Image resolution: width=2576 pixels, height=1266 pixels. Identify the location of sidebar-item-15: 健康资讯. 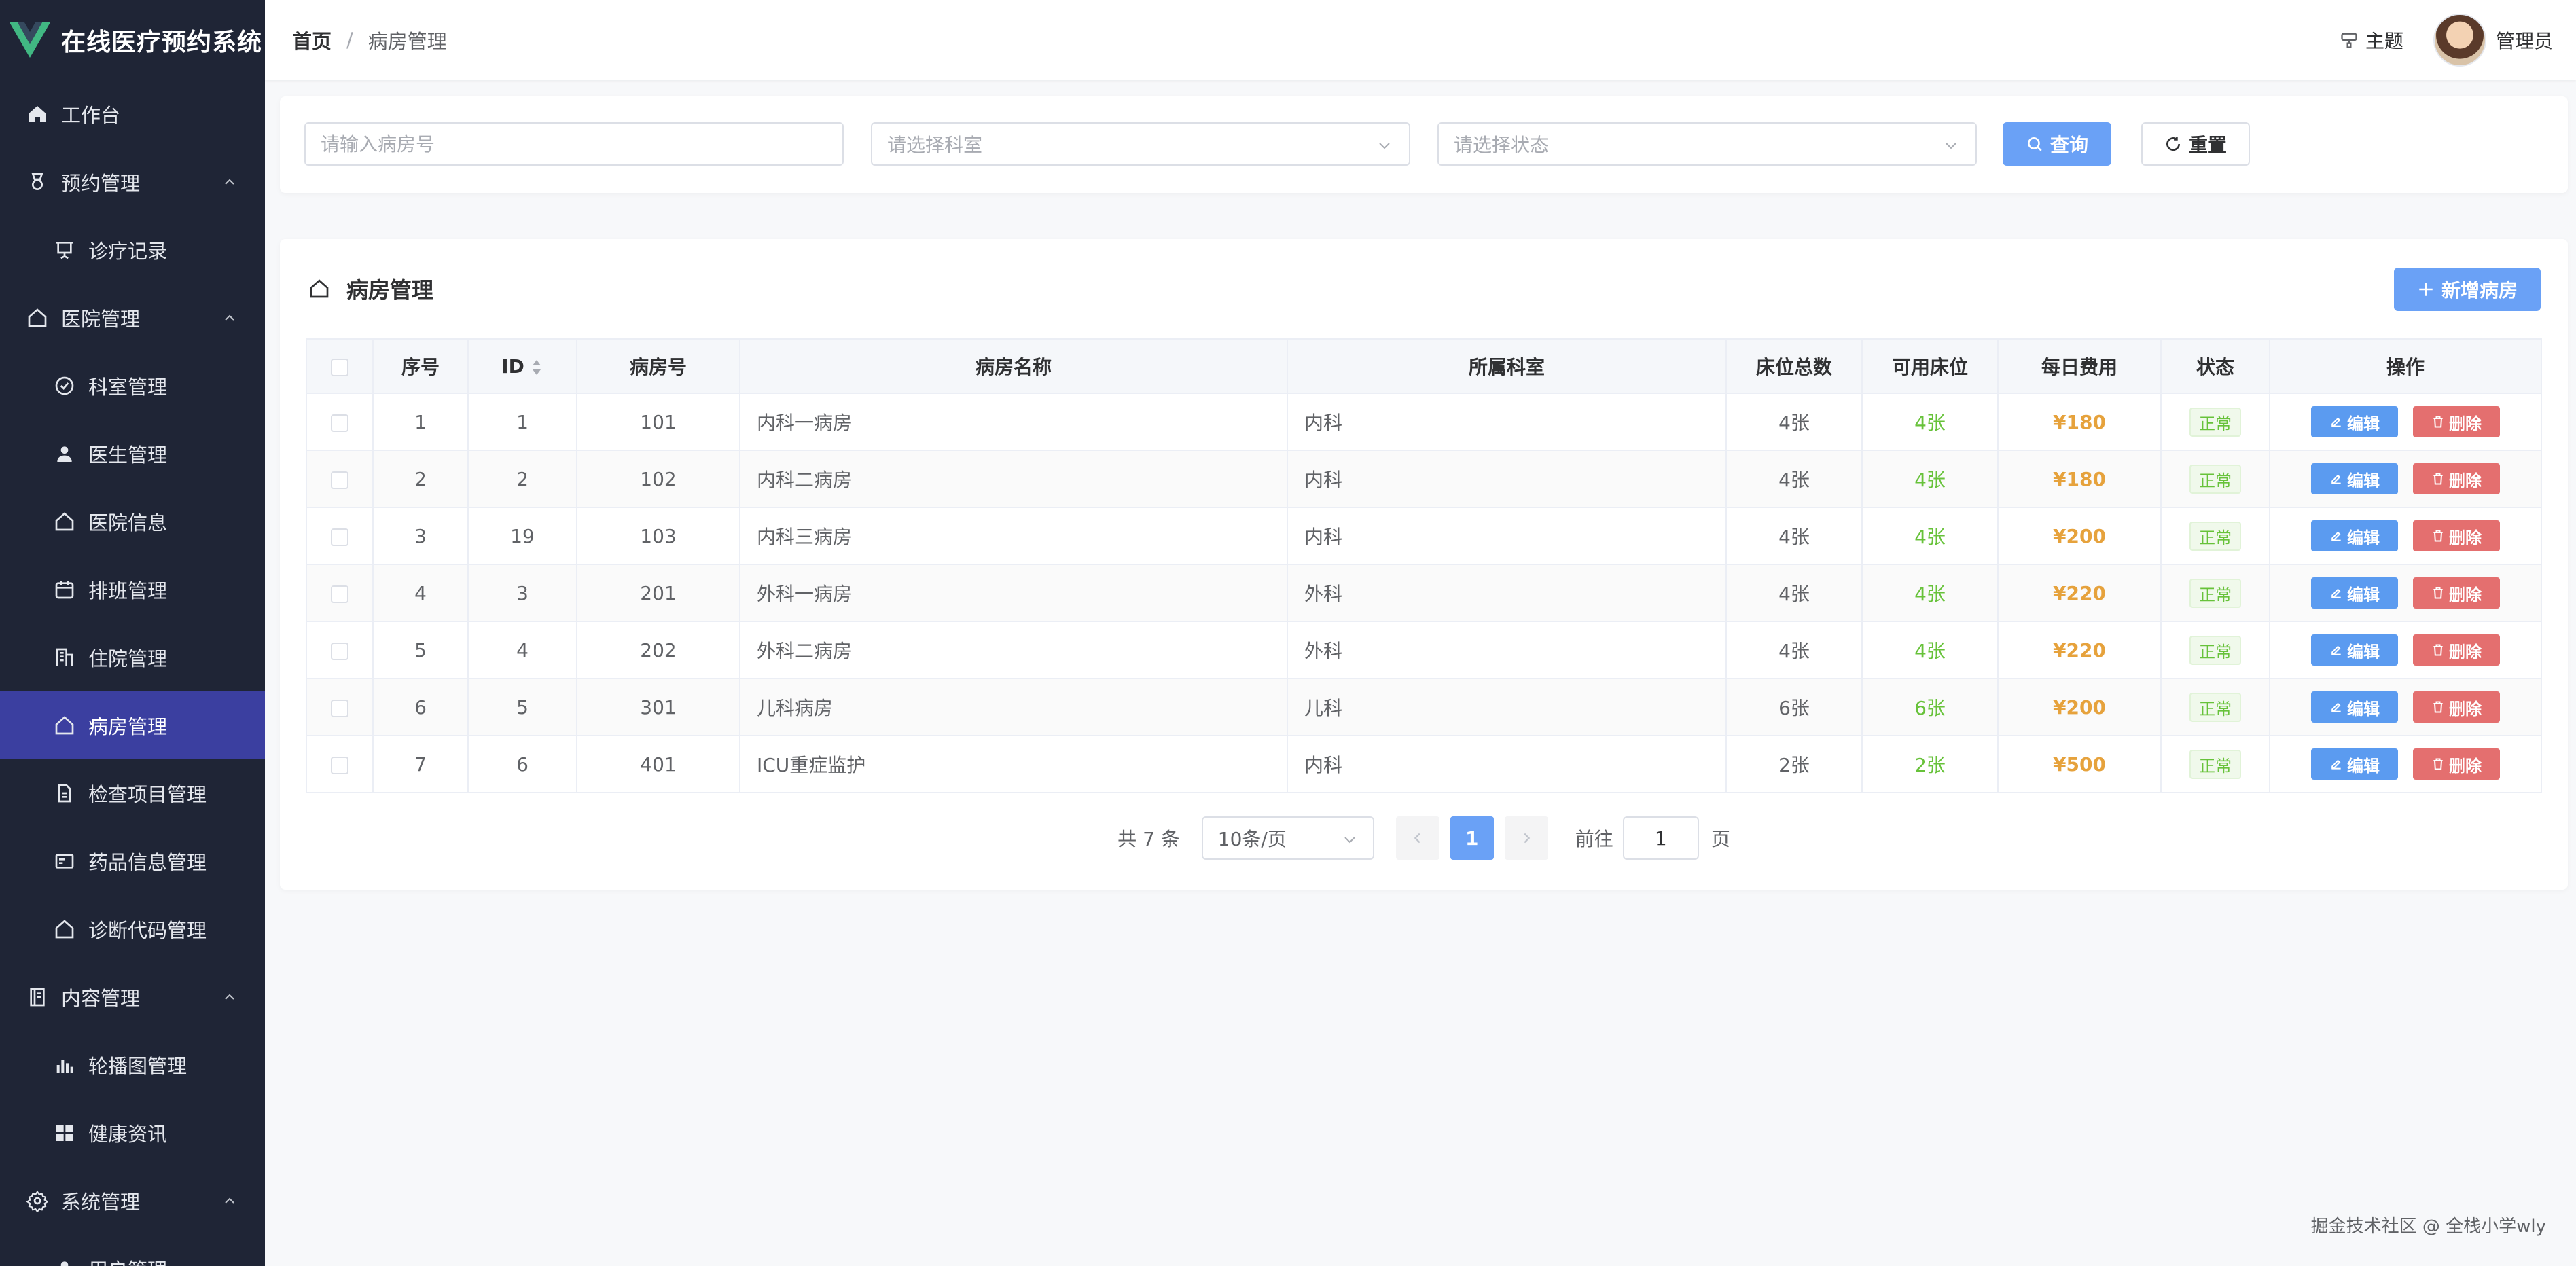
(132, 1133).